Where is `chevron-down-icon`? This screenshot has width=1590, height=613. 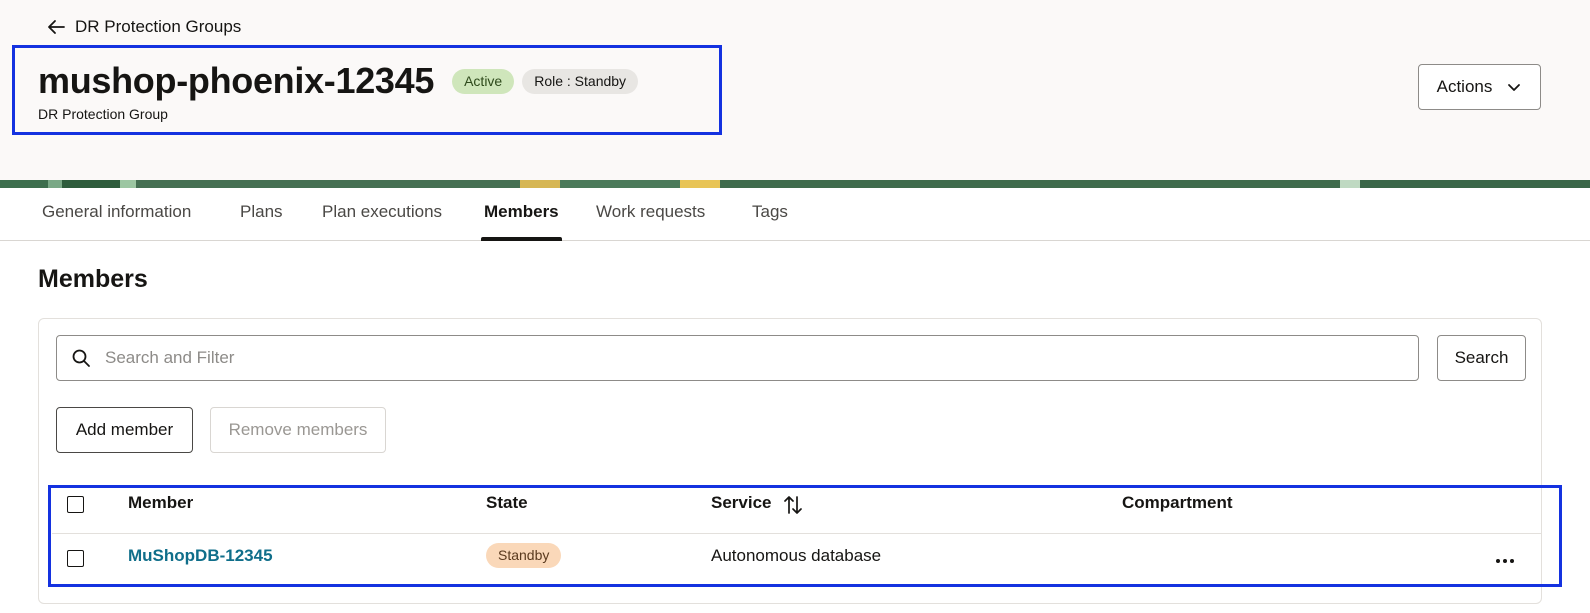
chevron-down-icon is located at coordinates (1514, 87).